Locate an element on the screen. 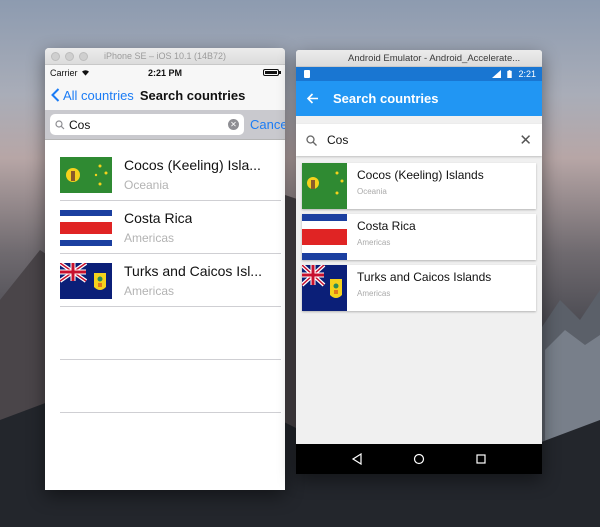 This screenshot has width=600, height=527. search-field: ✕ is located at coordinates (147, 124).